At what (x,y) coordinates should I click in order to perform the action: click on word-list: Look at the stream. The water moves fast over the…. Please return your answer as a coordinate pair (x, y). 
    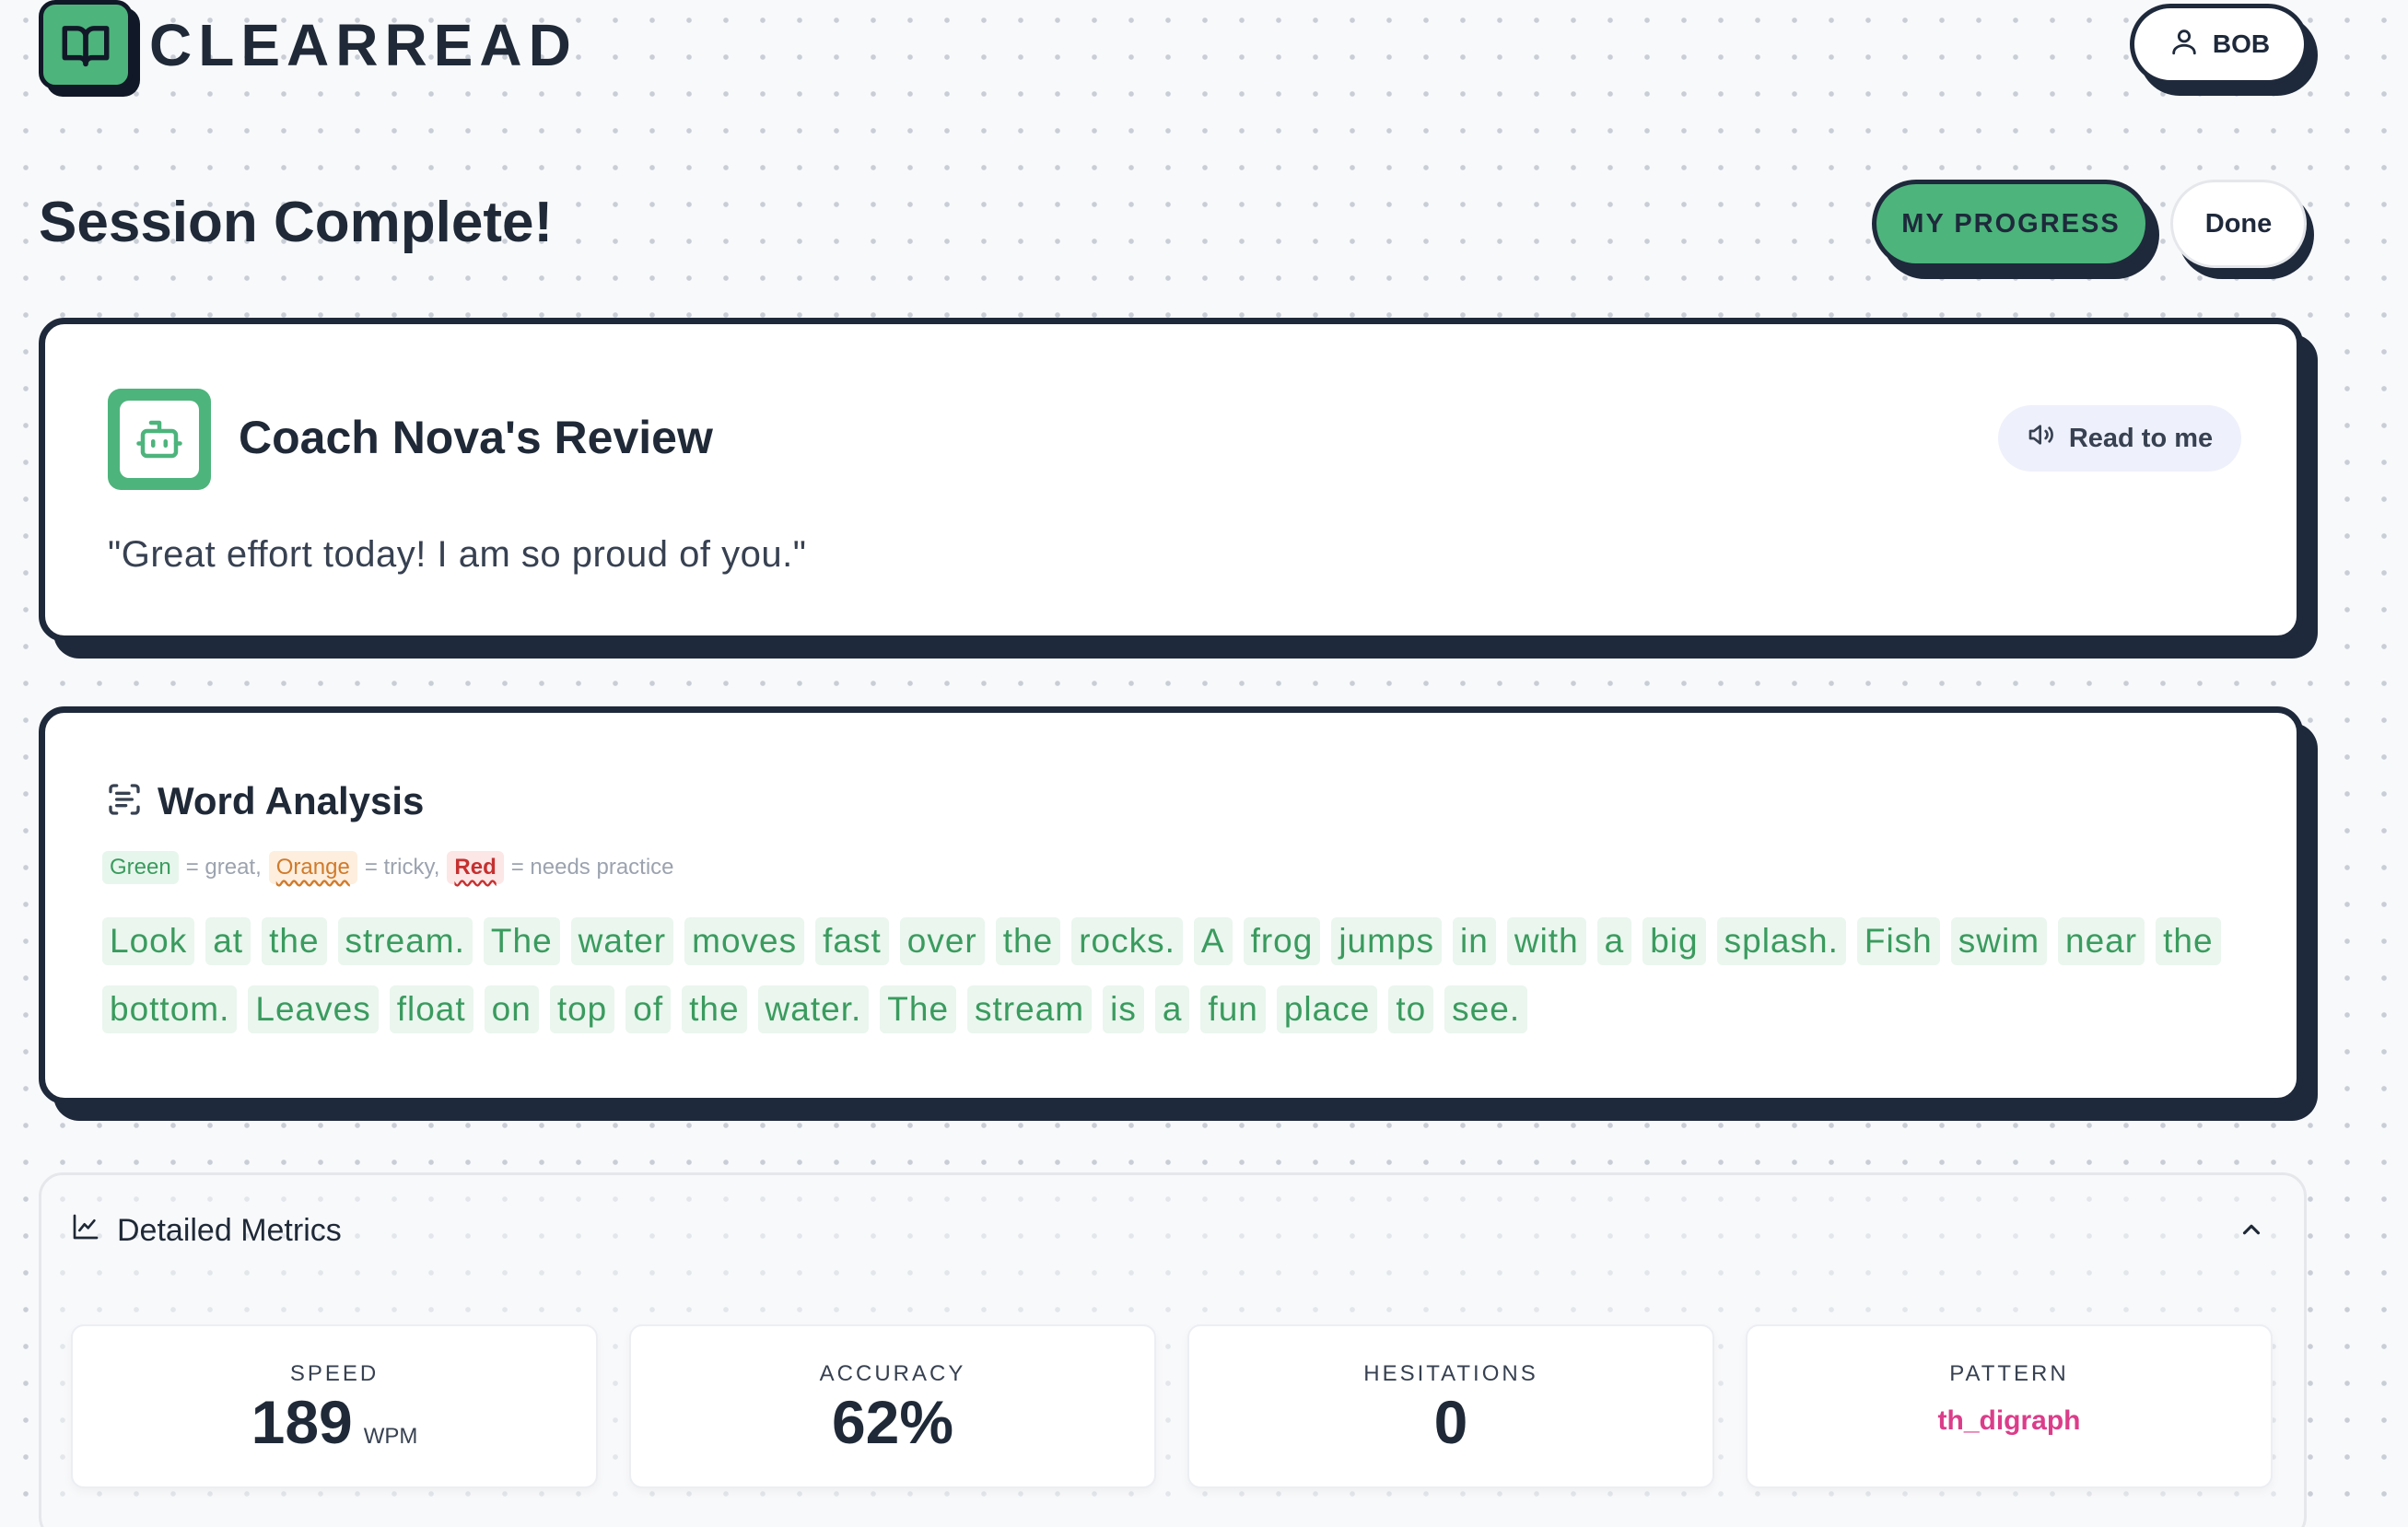
    Looking at the image, I should click on (1175, 975).